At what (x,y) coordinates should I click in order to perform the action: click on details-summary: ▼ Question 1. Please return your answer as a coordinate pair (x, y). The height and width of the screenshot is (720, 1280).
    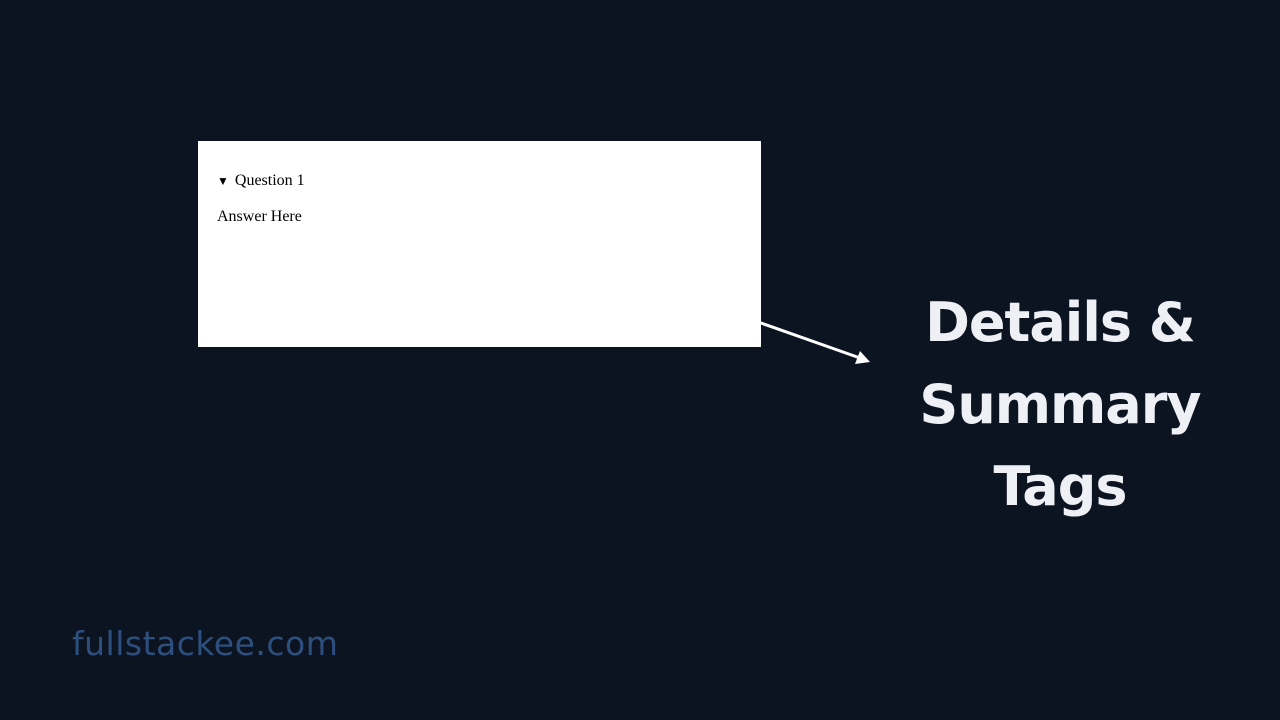
    Looking at the image, I should click on (479, 181).